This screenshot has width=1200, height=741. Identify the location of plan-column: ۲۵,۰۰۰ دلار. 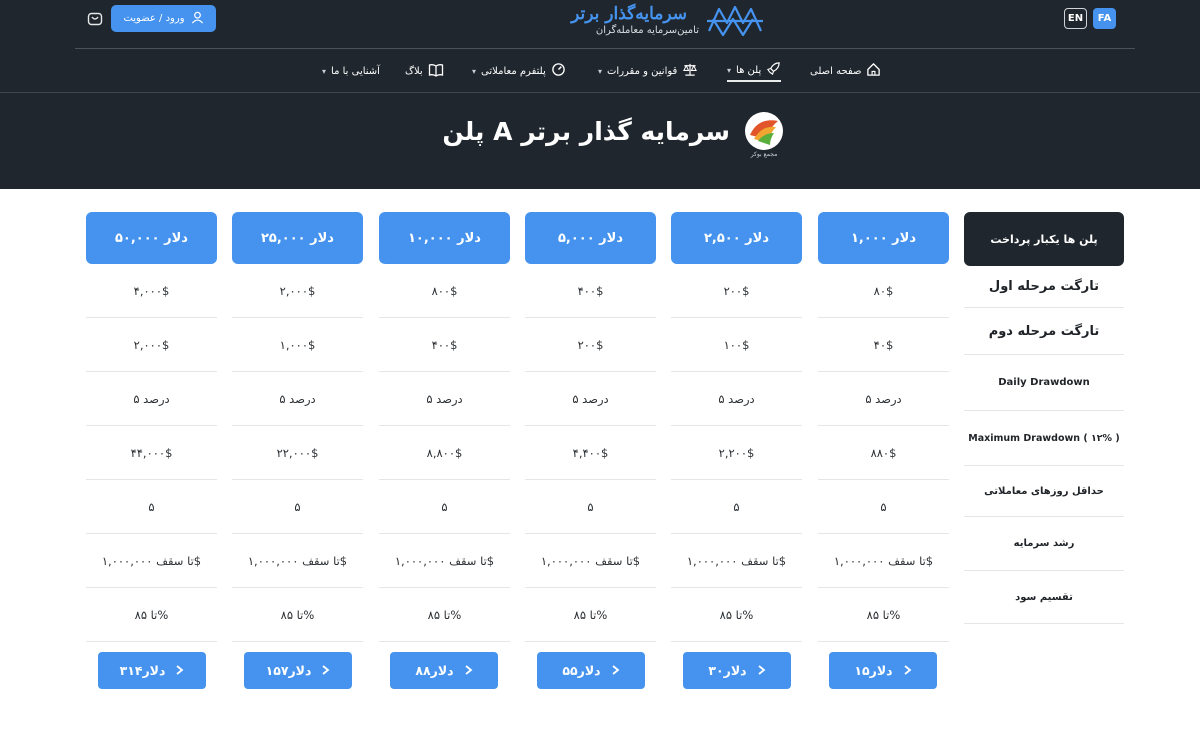
(297, 238).